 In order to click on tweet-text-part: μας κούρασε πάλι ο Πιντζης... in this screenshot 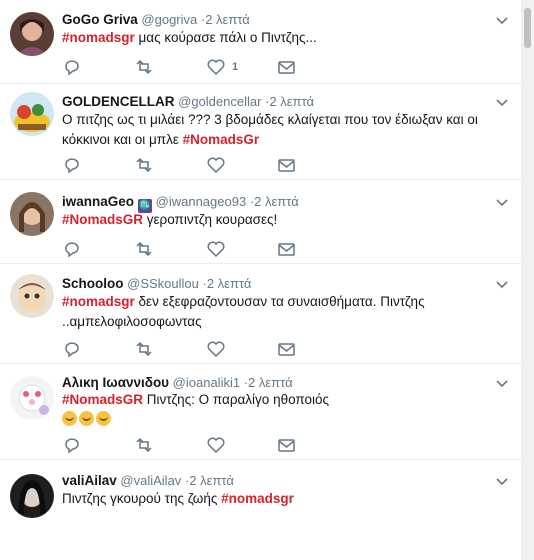, I will do `click(225, 37)`.